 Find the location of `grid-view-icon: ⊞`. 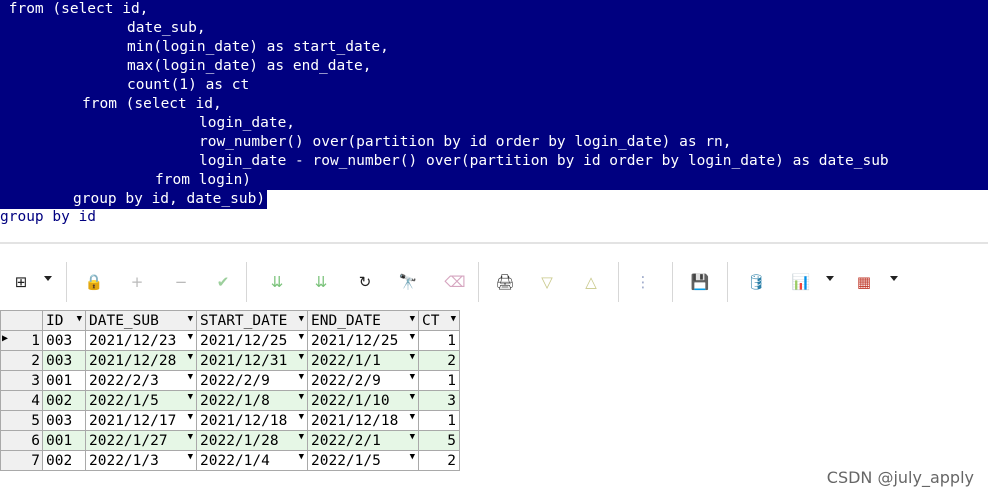

grid-view-icon: ⊞ is located at coordinates (21, 282).